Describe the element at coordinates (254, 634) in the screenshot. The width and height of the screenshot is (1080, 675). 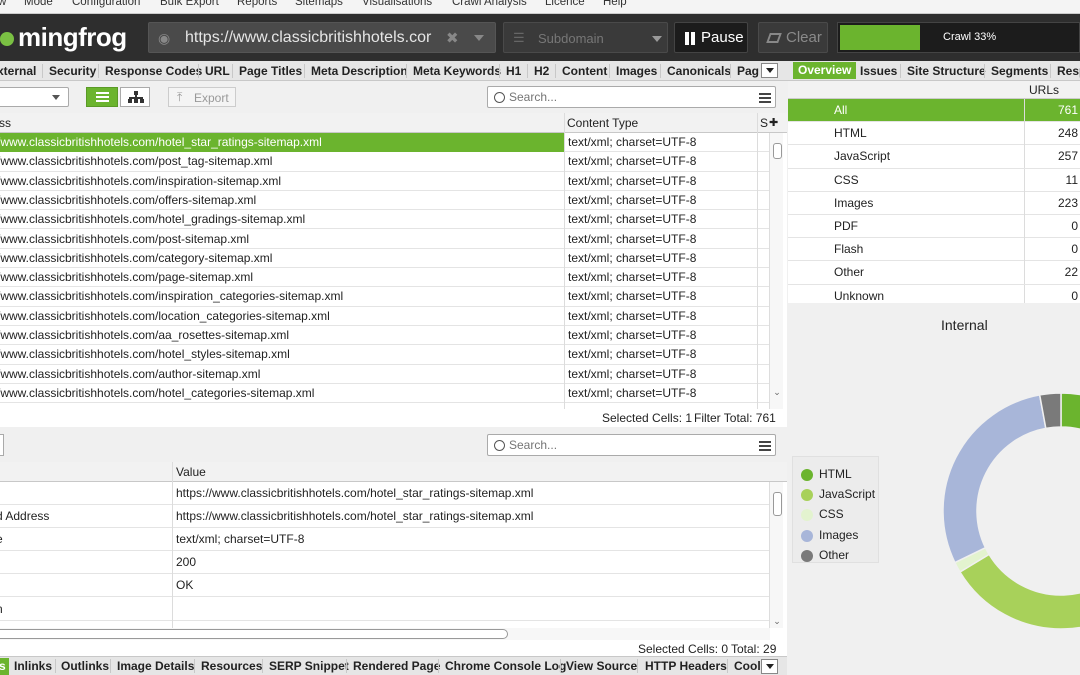
I see `details-hscroll-thumb` at that location.